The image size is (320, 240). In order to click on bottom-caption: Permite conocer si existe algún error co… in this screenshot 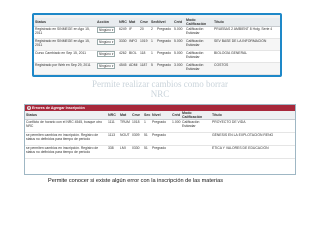, I will do `click(136, 181)`.